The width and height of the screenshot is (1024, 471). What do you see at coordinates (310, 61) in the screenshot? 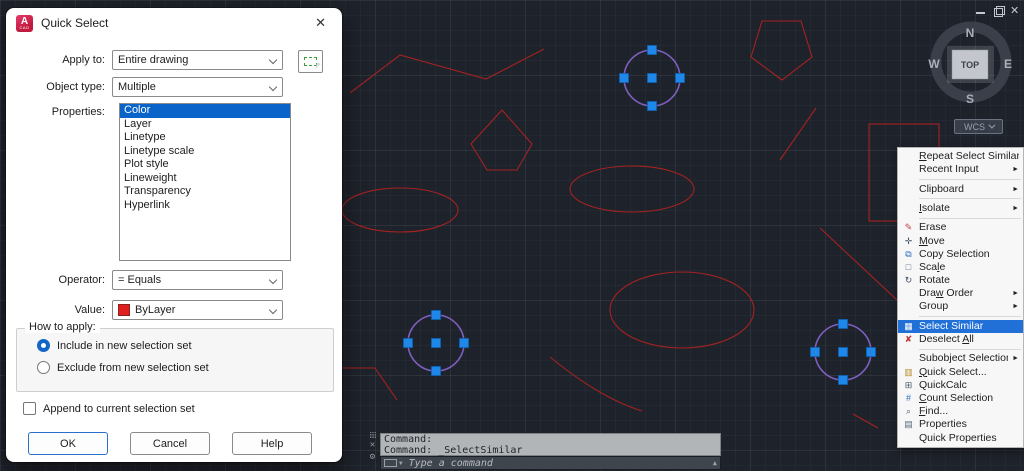
I see `select-objects-button` at bounding box center [310, 61].